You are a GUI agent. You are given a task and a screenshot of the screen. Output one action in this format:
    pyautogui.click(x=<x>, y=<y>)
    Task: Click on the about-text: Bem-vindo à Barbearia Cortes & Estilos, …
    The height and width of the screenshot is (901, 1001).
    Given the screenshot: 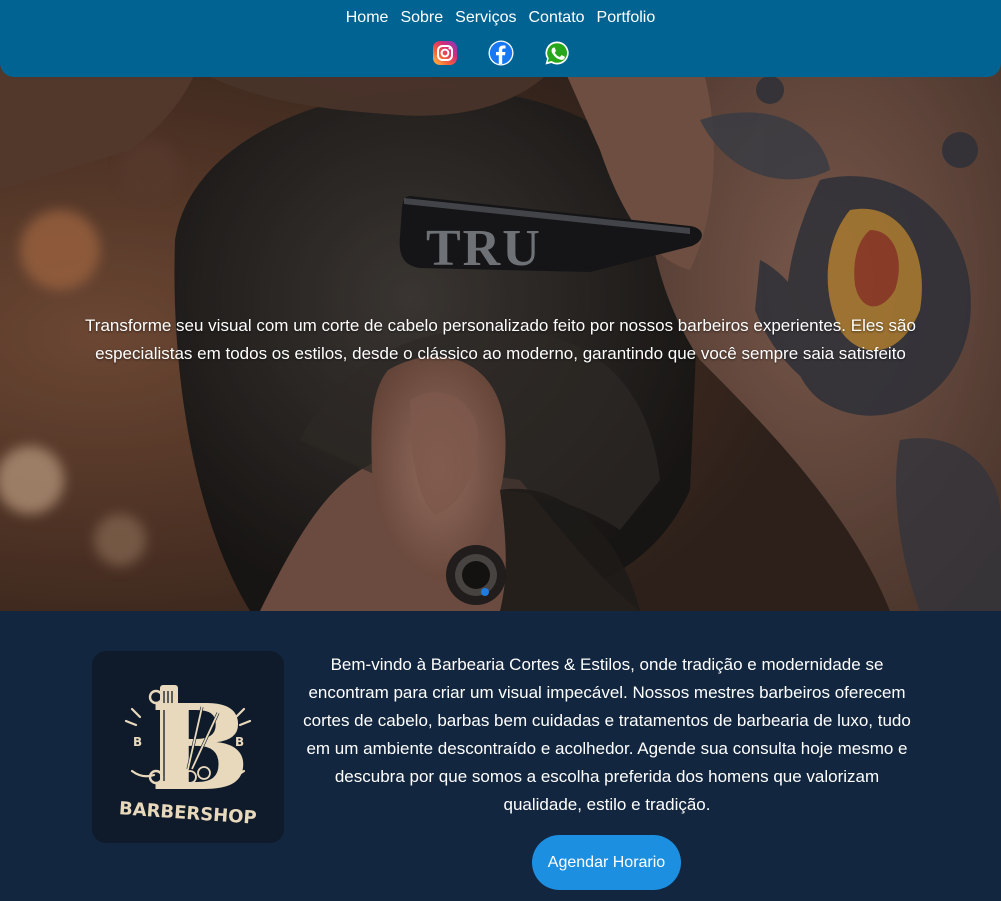 What is the action you would take?
    pyautogui.click(x=607, y=734)
    